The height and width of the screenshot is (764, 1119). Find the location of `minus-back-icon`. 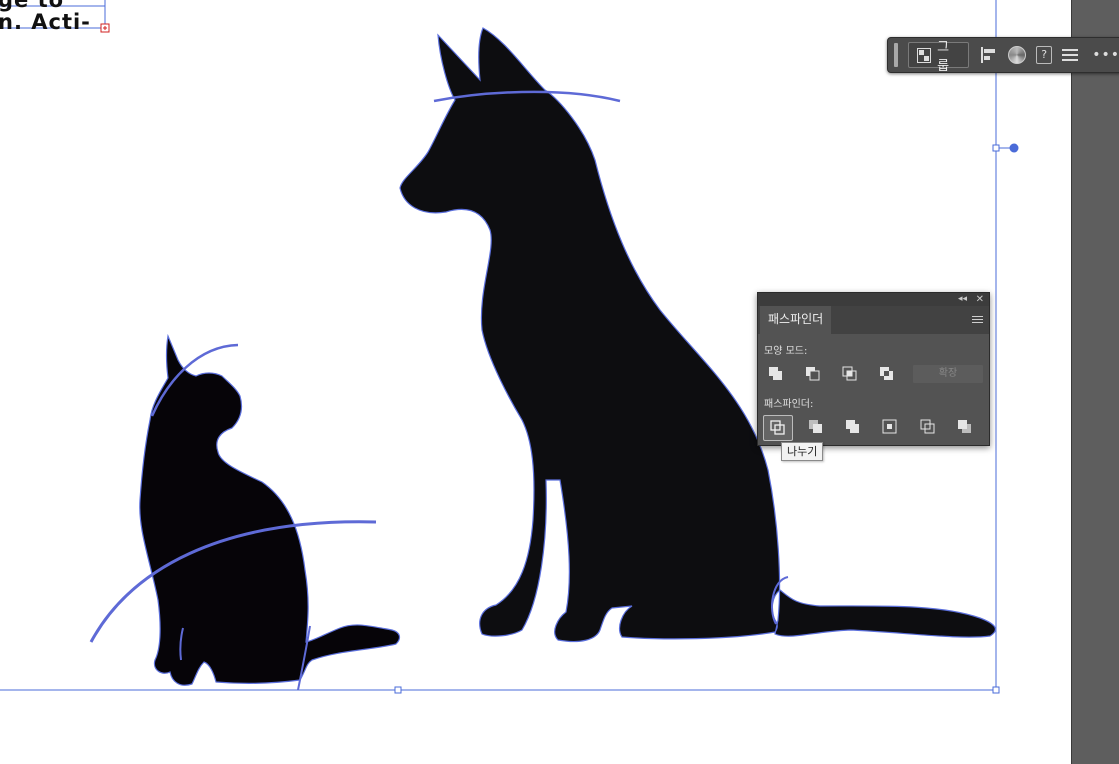

minus-back-icon is located at coordinates (964, 426).